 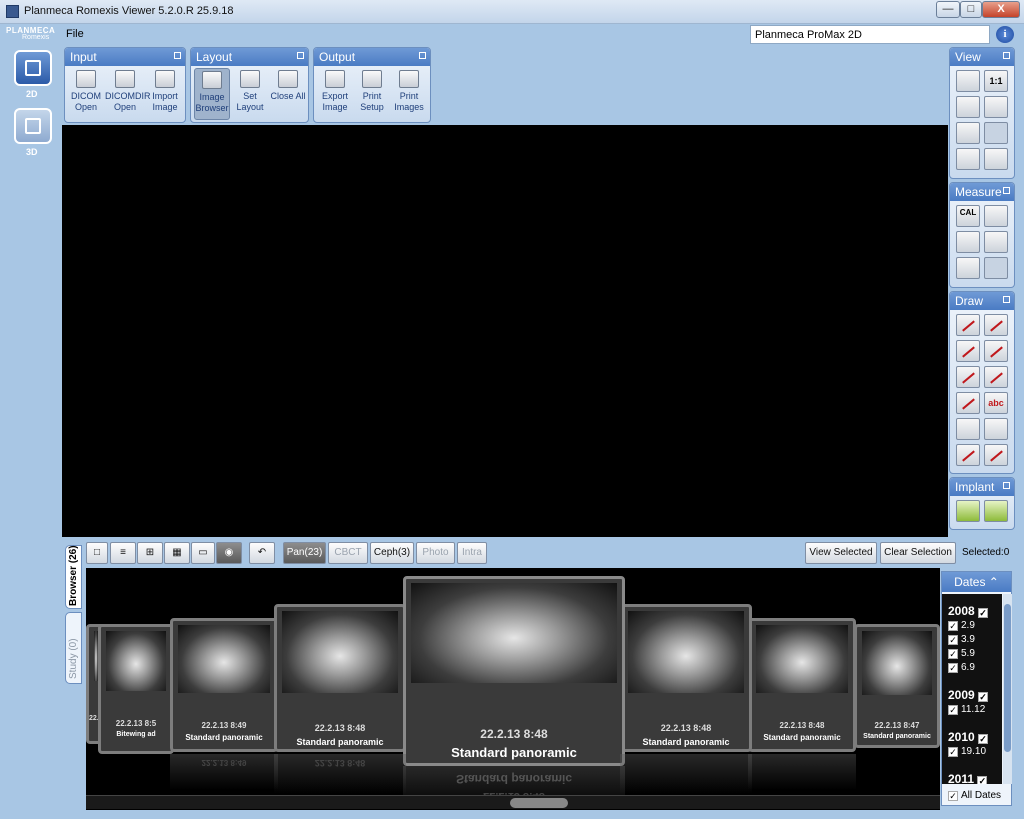 What do you see at coordinates (1001, 9) in the screenshot?
I see `close-button: X` at bounding box center [1001, 9].